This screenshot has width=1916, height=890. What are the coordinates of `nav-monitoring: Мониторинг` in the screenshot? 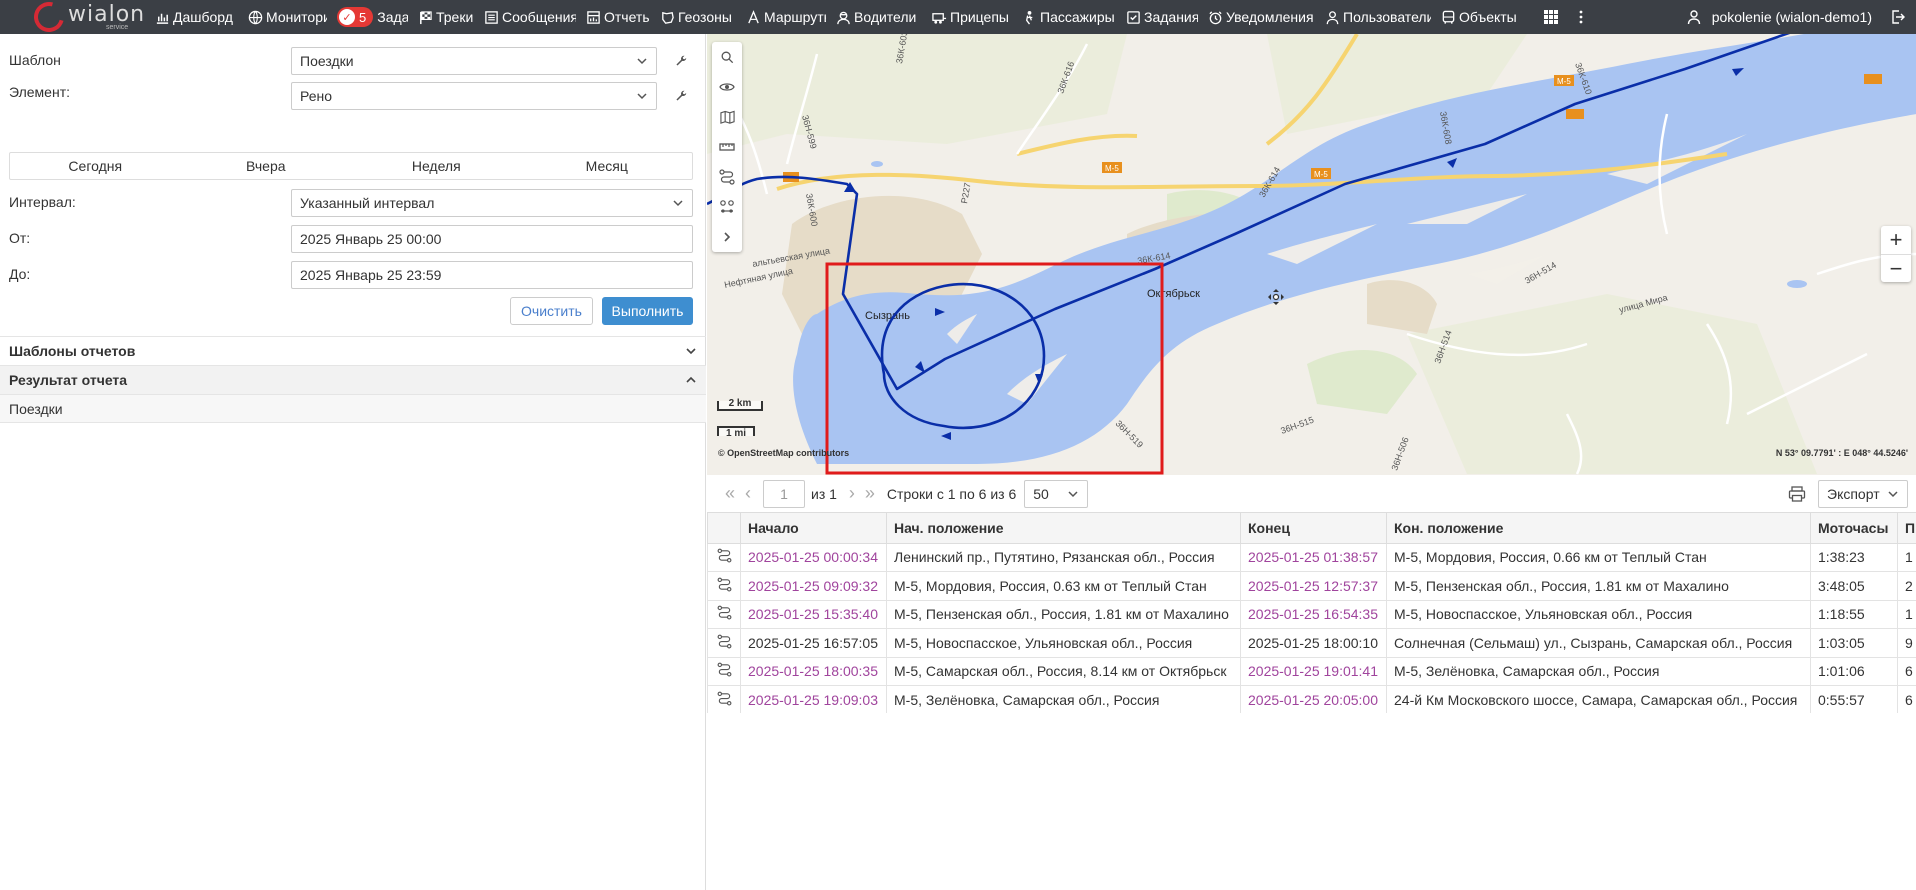 It's located at (287, 17).